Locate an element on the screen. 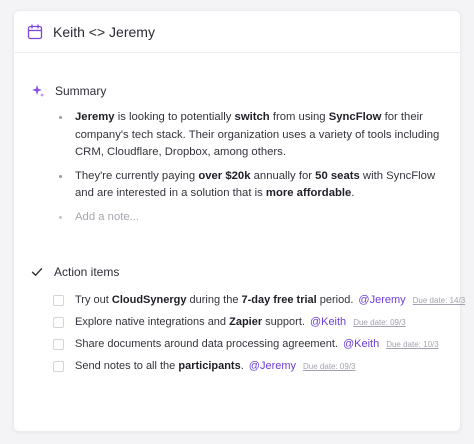  text-segment: annually for is located at coordinates (283, 175).